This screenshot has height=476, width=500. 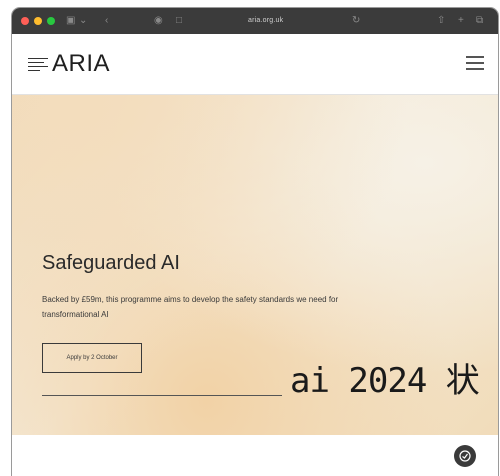 I want to click on address-bar: aria.org.uk, so click(x=265, y=21).